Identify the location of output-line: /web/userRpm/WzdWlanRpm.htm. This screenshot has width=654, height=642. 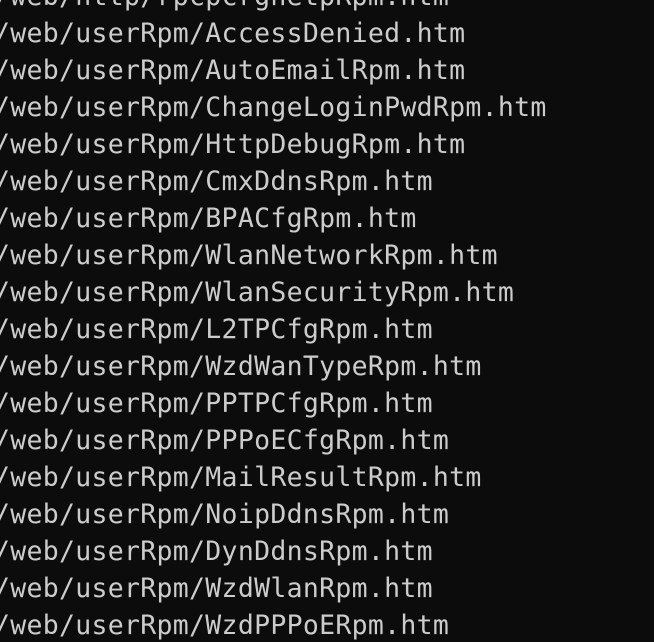
(216, 588).